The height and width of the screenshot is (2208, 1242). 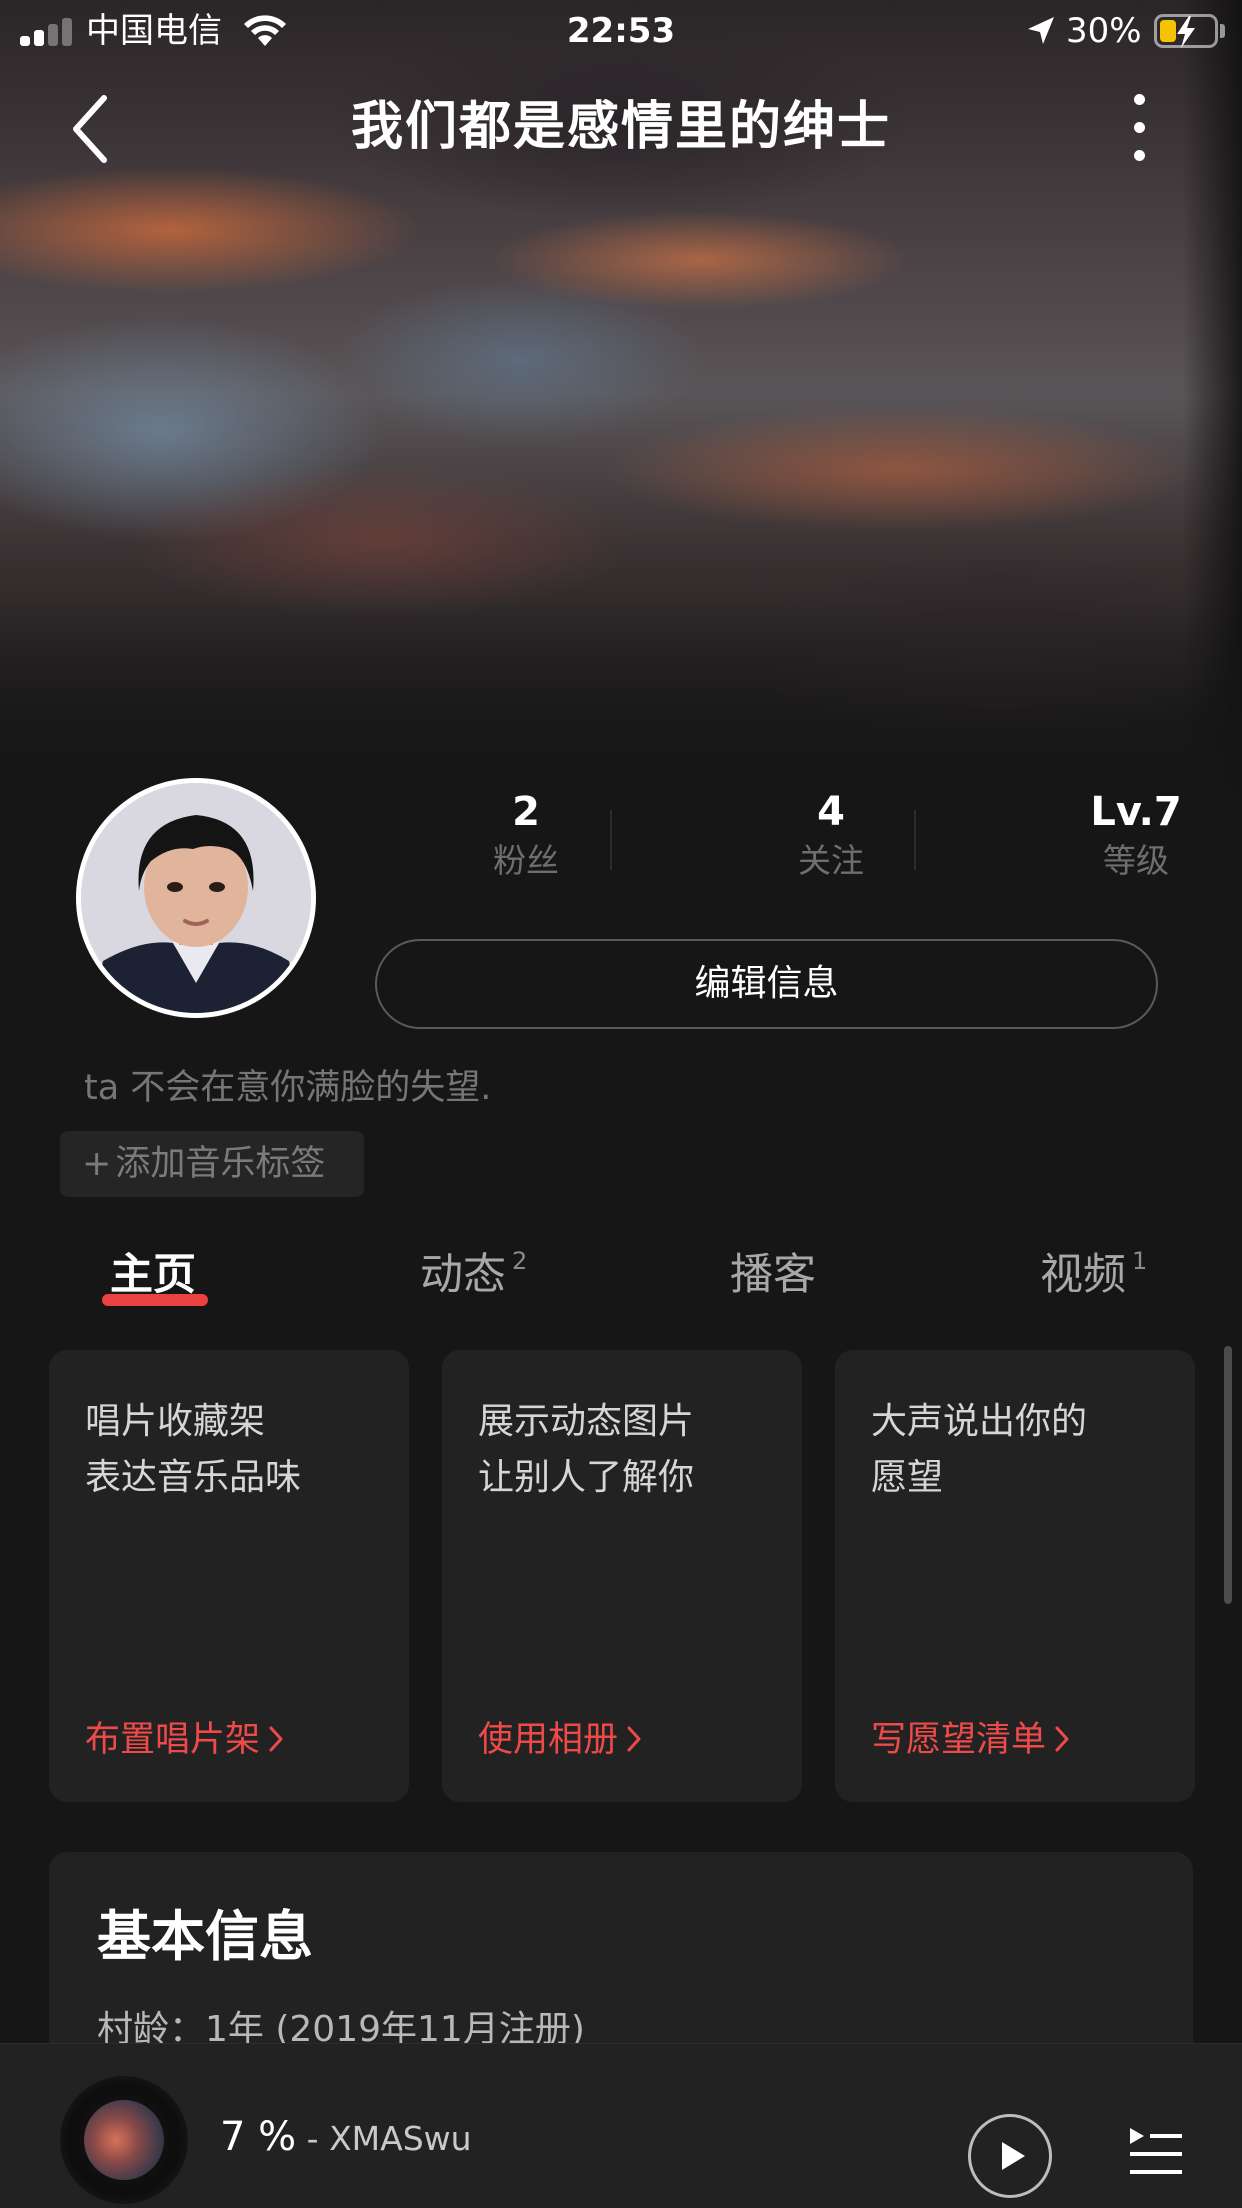 I want to click on tab-podcast: 播客, so click(x=773, y=1275).